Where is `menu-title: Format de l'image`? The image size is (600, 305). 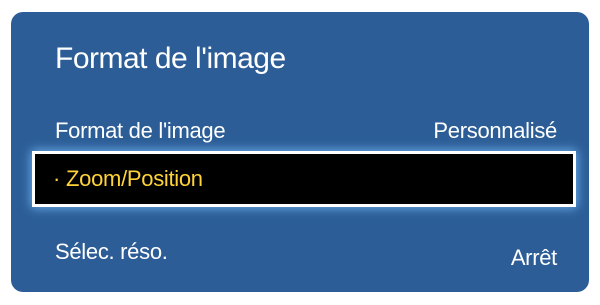 menu-title: Format de l'image is located at coordinates (170, 58).